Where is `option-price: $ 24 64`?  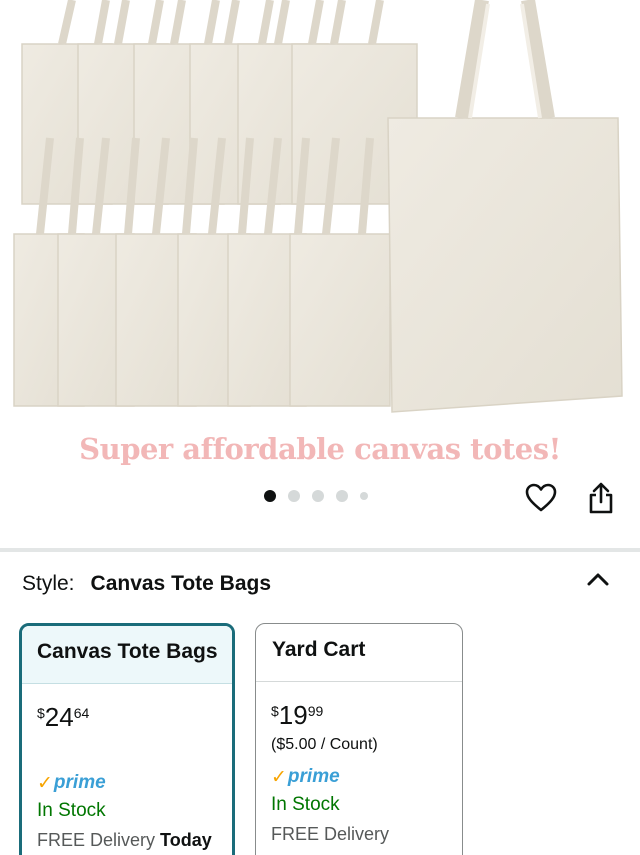 option-price: $ 24 64 is located at coordinates (134, 719).